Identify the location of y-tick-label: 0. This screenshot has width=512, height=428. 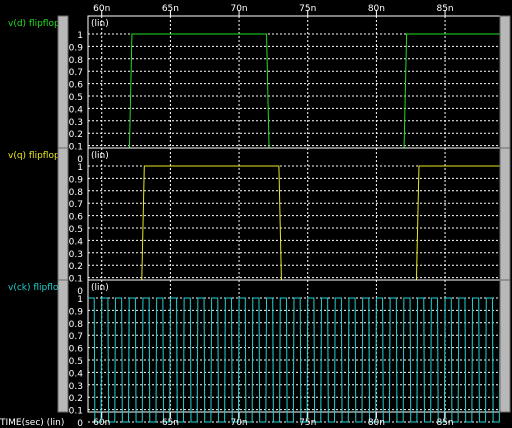
(80, 423).